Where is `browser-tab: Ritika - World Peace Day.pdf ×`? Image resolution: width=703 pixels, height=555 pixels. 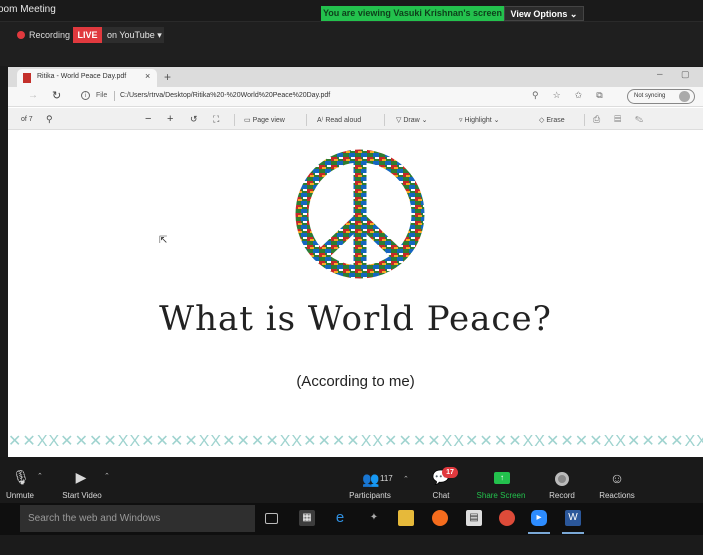 browser-tab: Ritika - World Peace Day.pdf × is located at coordinates (87, 78).